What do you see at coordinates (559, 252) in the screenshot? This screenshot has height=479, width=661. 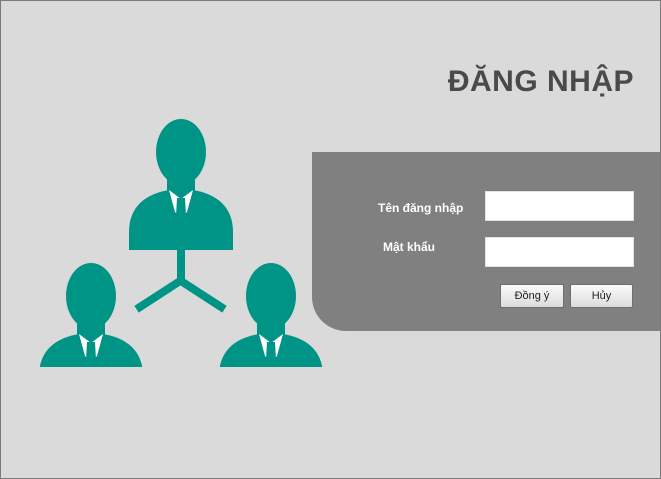 I see `password-input` at bounding box center [559, 252].